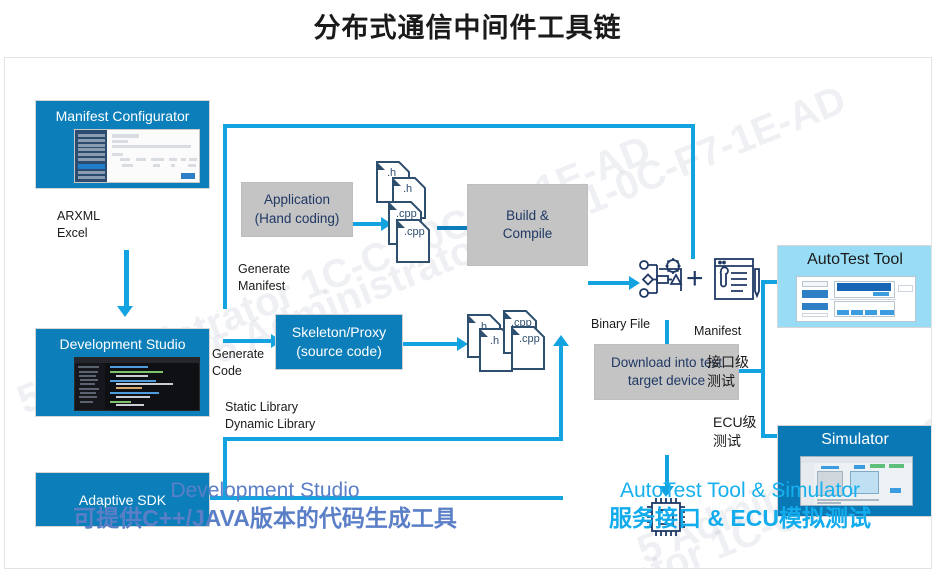 This screenshot has width=935, height=573. What do you see at coordinates (718, 331) in the screenshot?
I see `edge-label-manifest: Manifest` at bounding box center [718, 331].